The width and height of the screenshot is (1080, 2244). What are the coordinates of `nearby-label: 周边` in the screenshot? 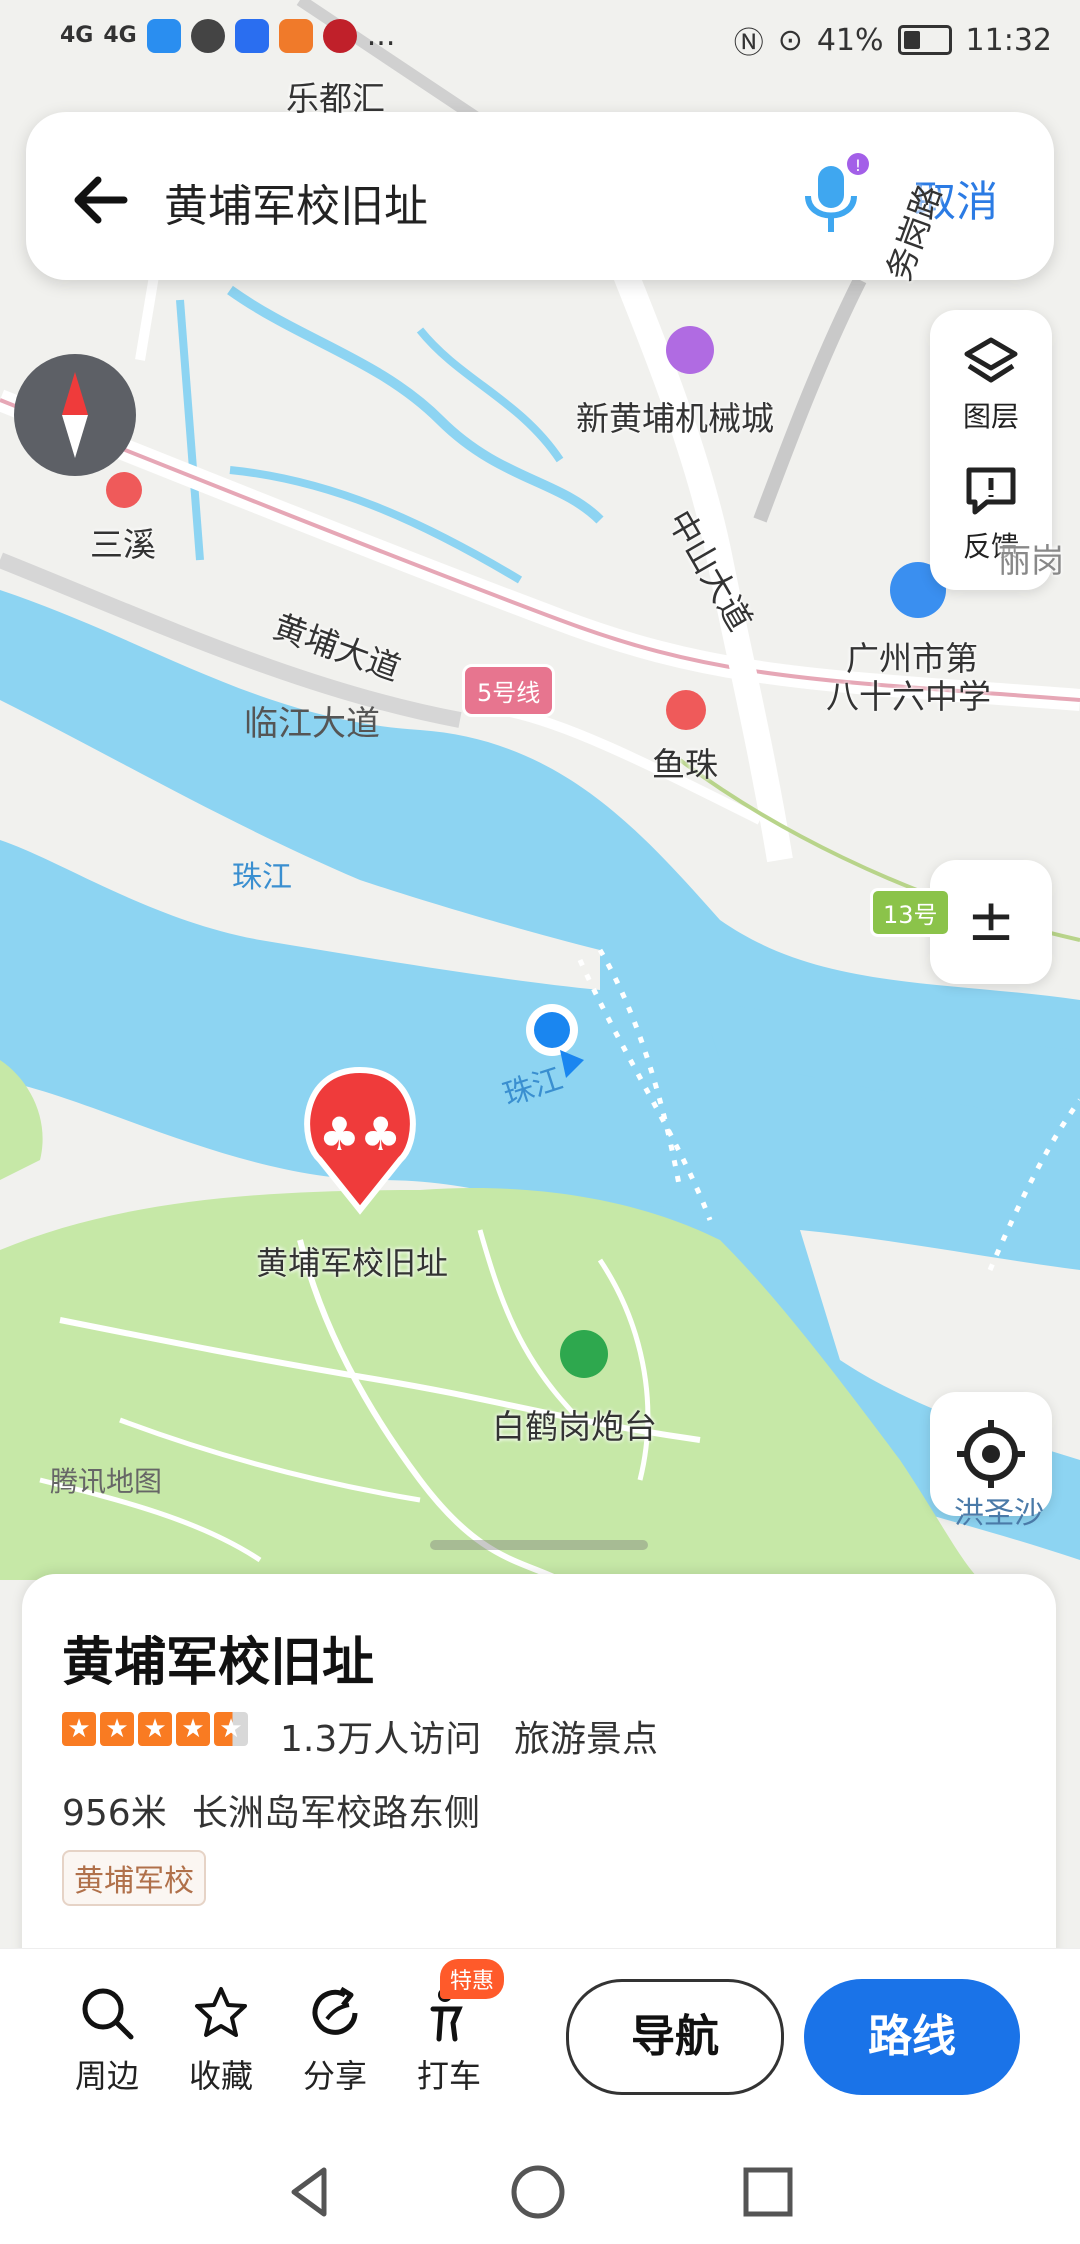 It's located at (106, 2076).